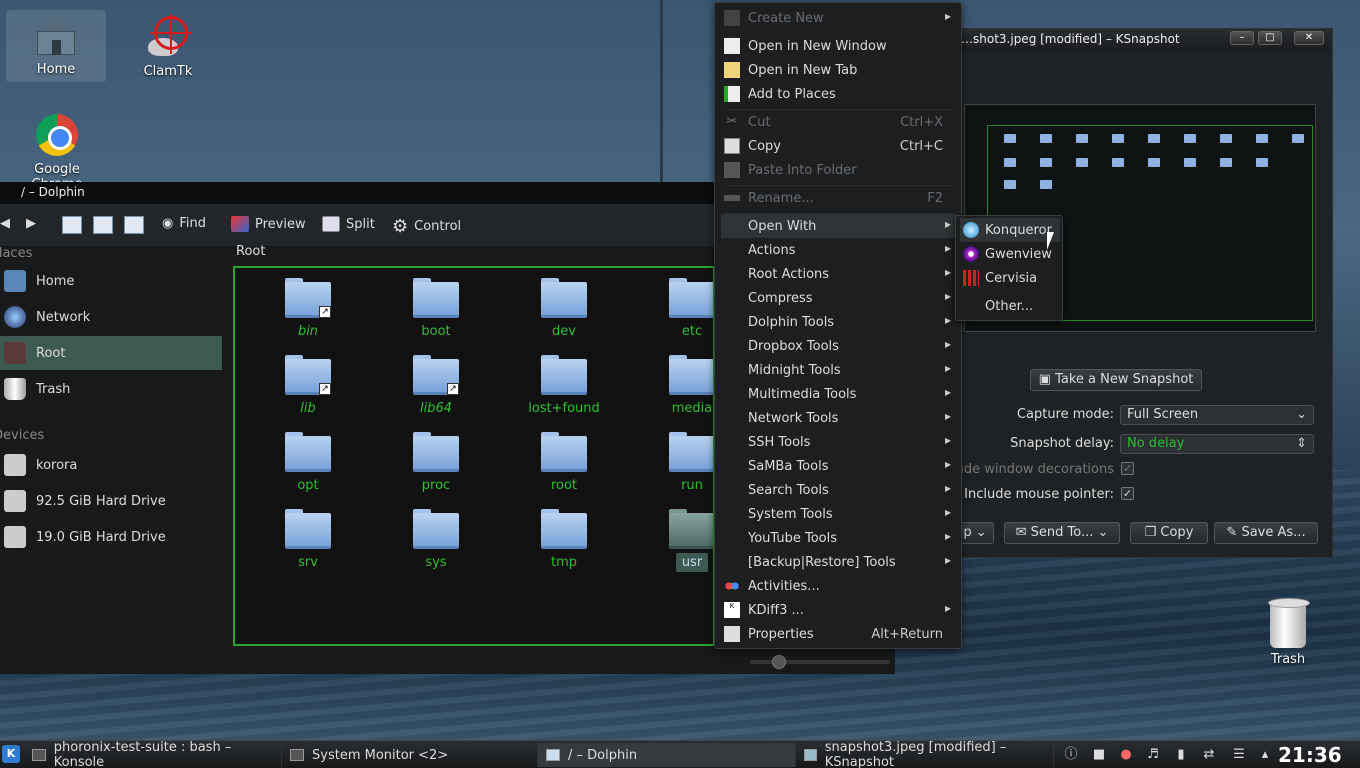 The width and height of the screenshot is (1360, 768). What do you see at coordinates (839, 466) in the screenshot?
I see `menu-item-samba-tools: SaMBa Tools ▸` at bounding box center [839, 466].